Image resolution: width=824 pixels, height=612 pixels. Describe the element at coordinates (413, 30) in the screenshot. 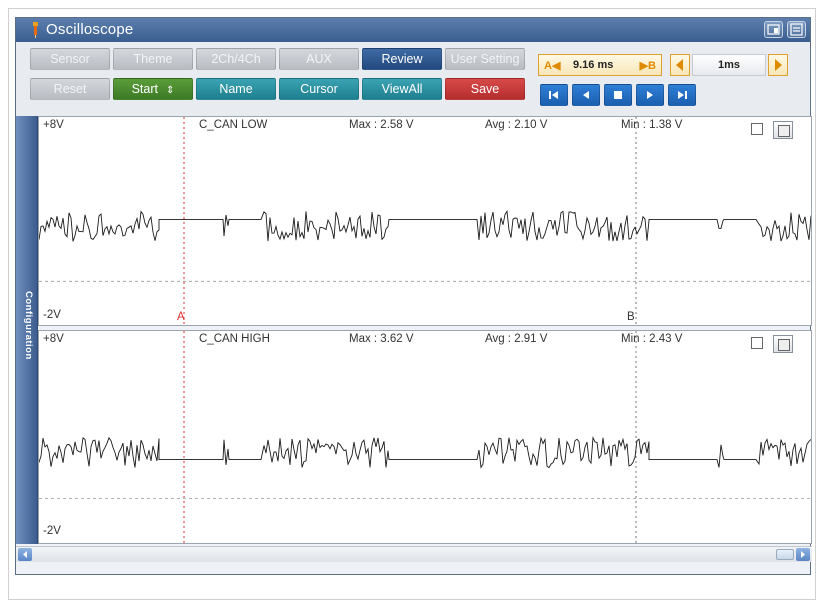

I see `title-bar: Oscilloscope` at that location.